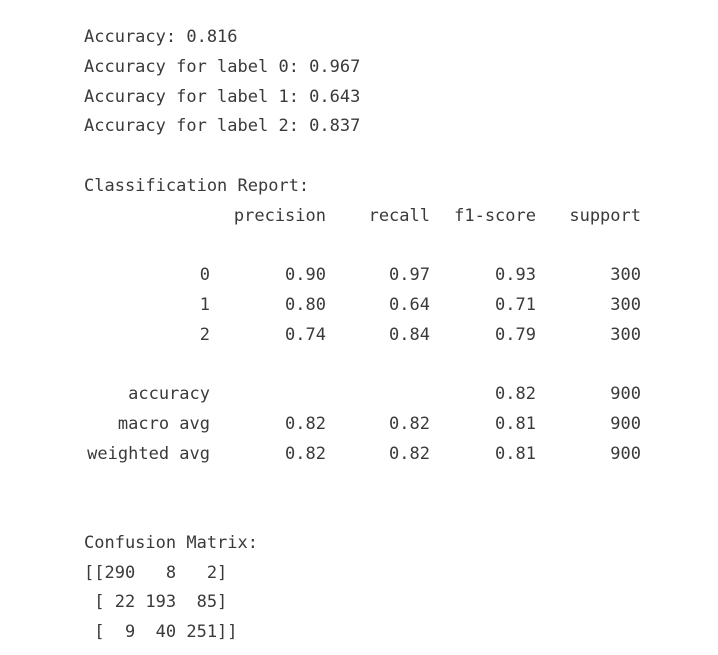  I want to click on row-label: 1, so click(204, 305).